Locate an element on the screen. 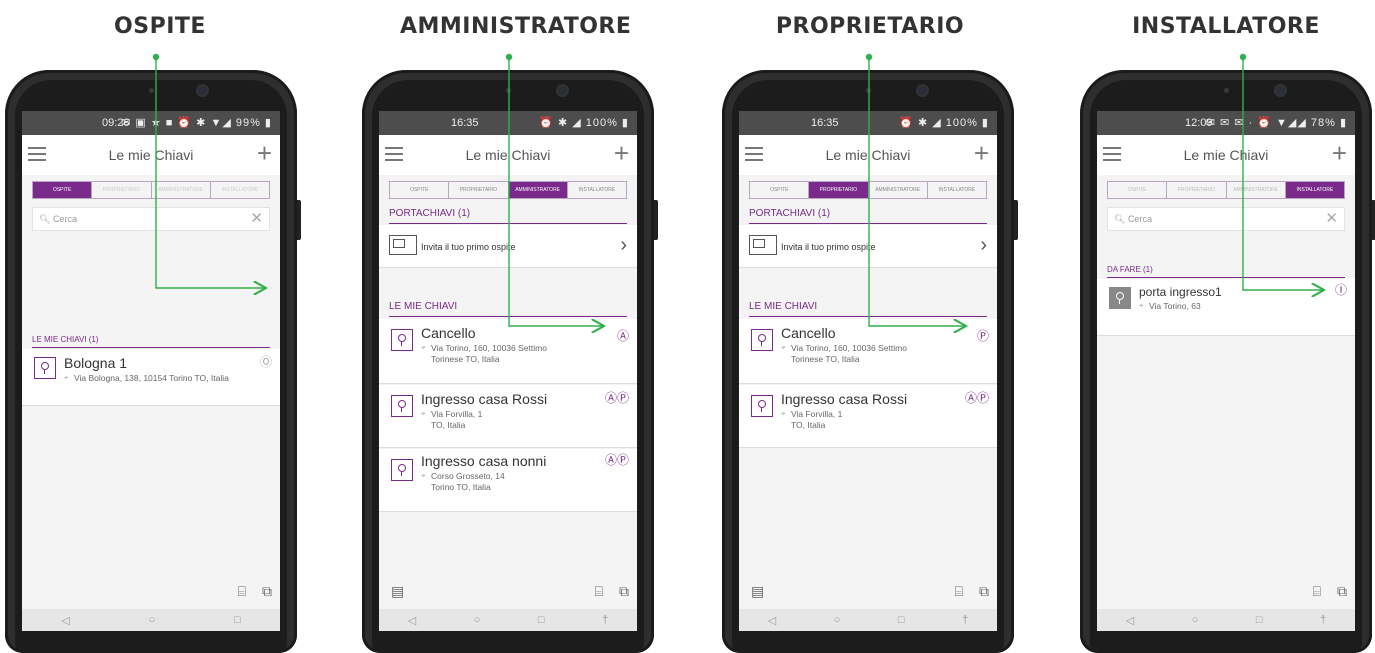  role-badge: Ⓐ is located at coordinates (622, 336).